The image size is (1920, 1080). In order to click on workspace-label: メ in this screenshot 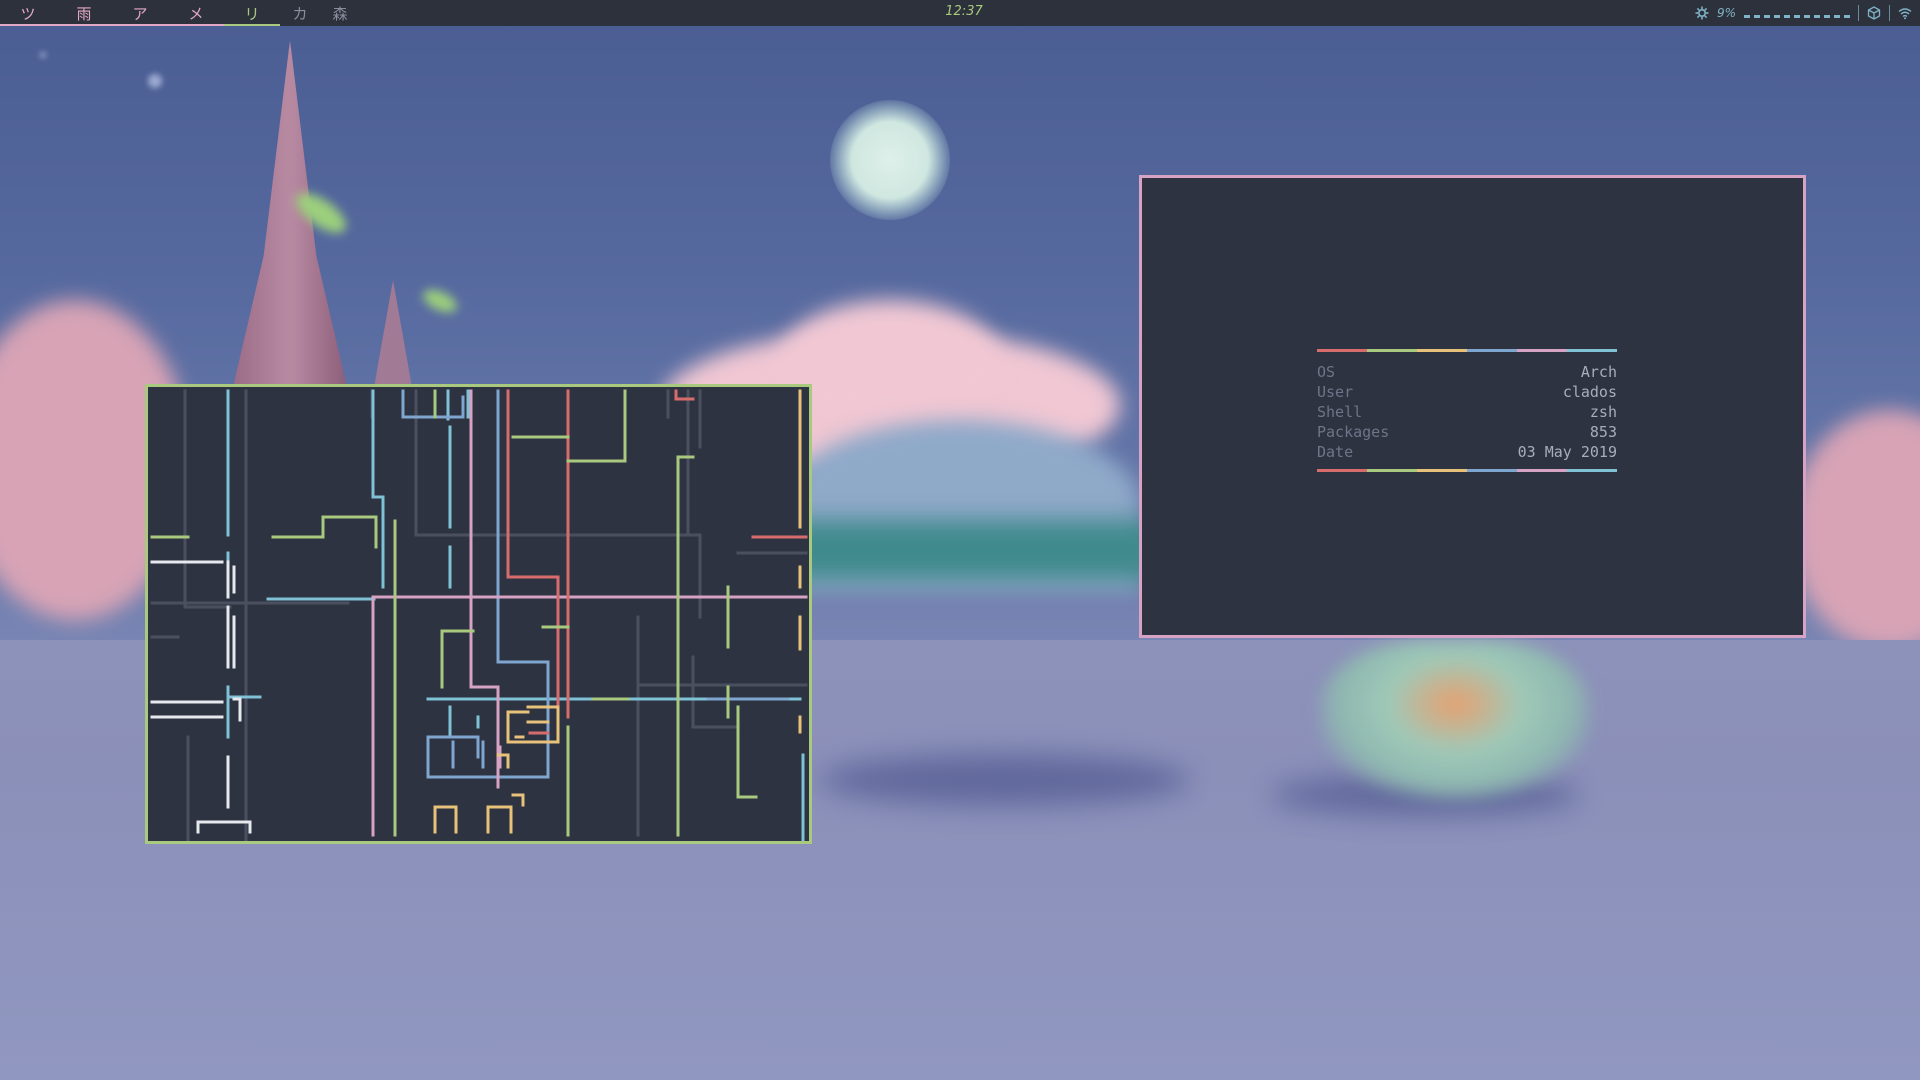, I will do `click(196, 13)`.